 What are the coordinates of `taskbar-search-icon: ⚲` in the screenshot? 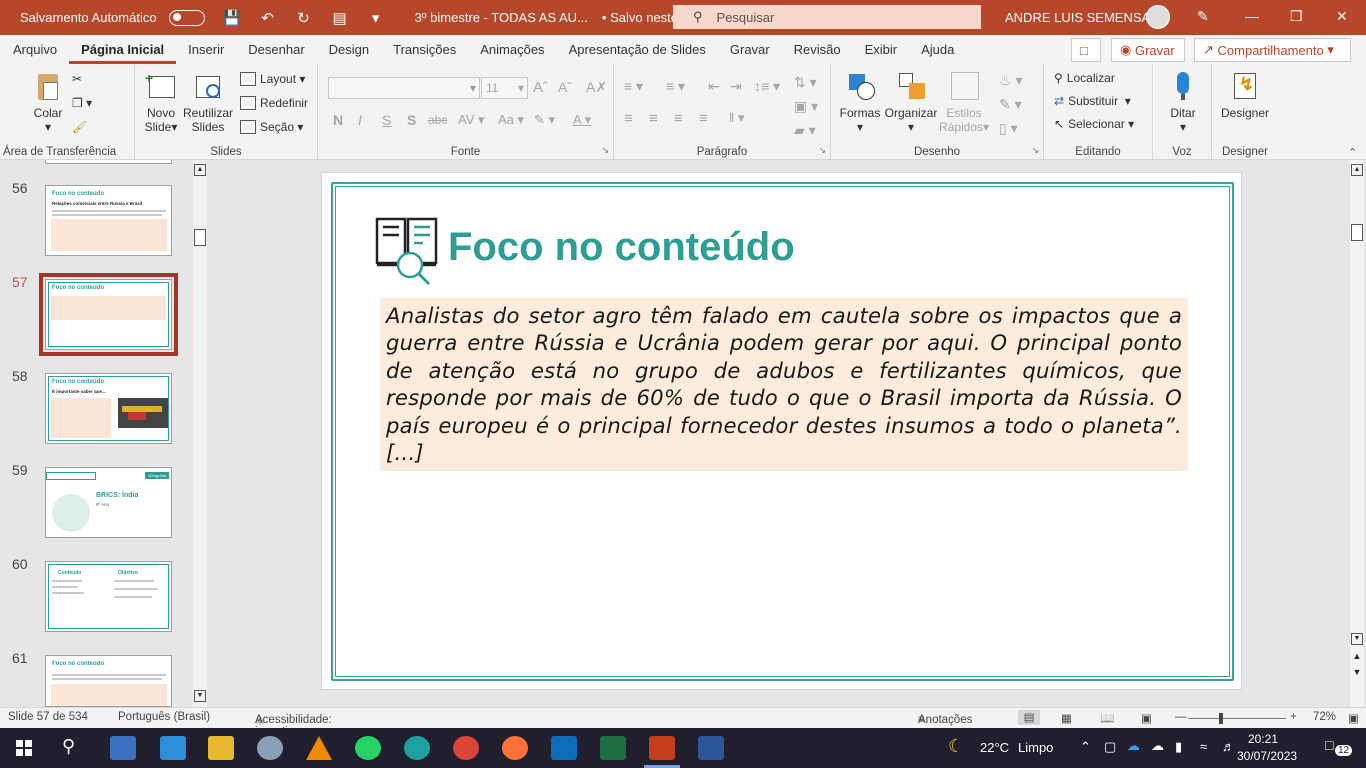 It's located at (68, 746).